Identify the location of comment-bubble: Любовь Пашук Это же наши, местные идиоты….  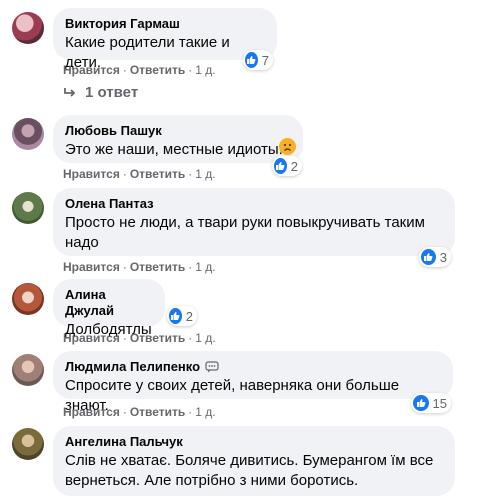
(178, 139).